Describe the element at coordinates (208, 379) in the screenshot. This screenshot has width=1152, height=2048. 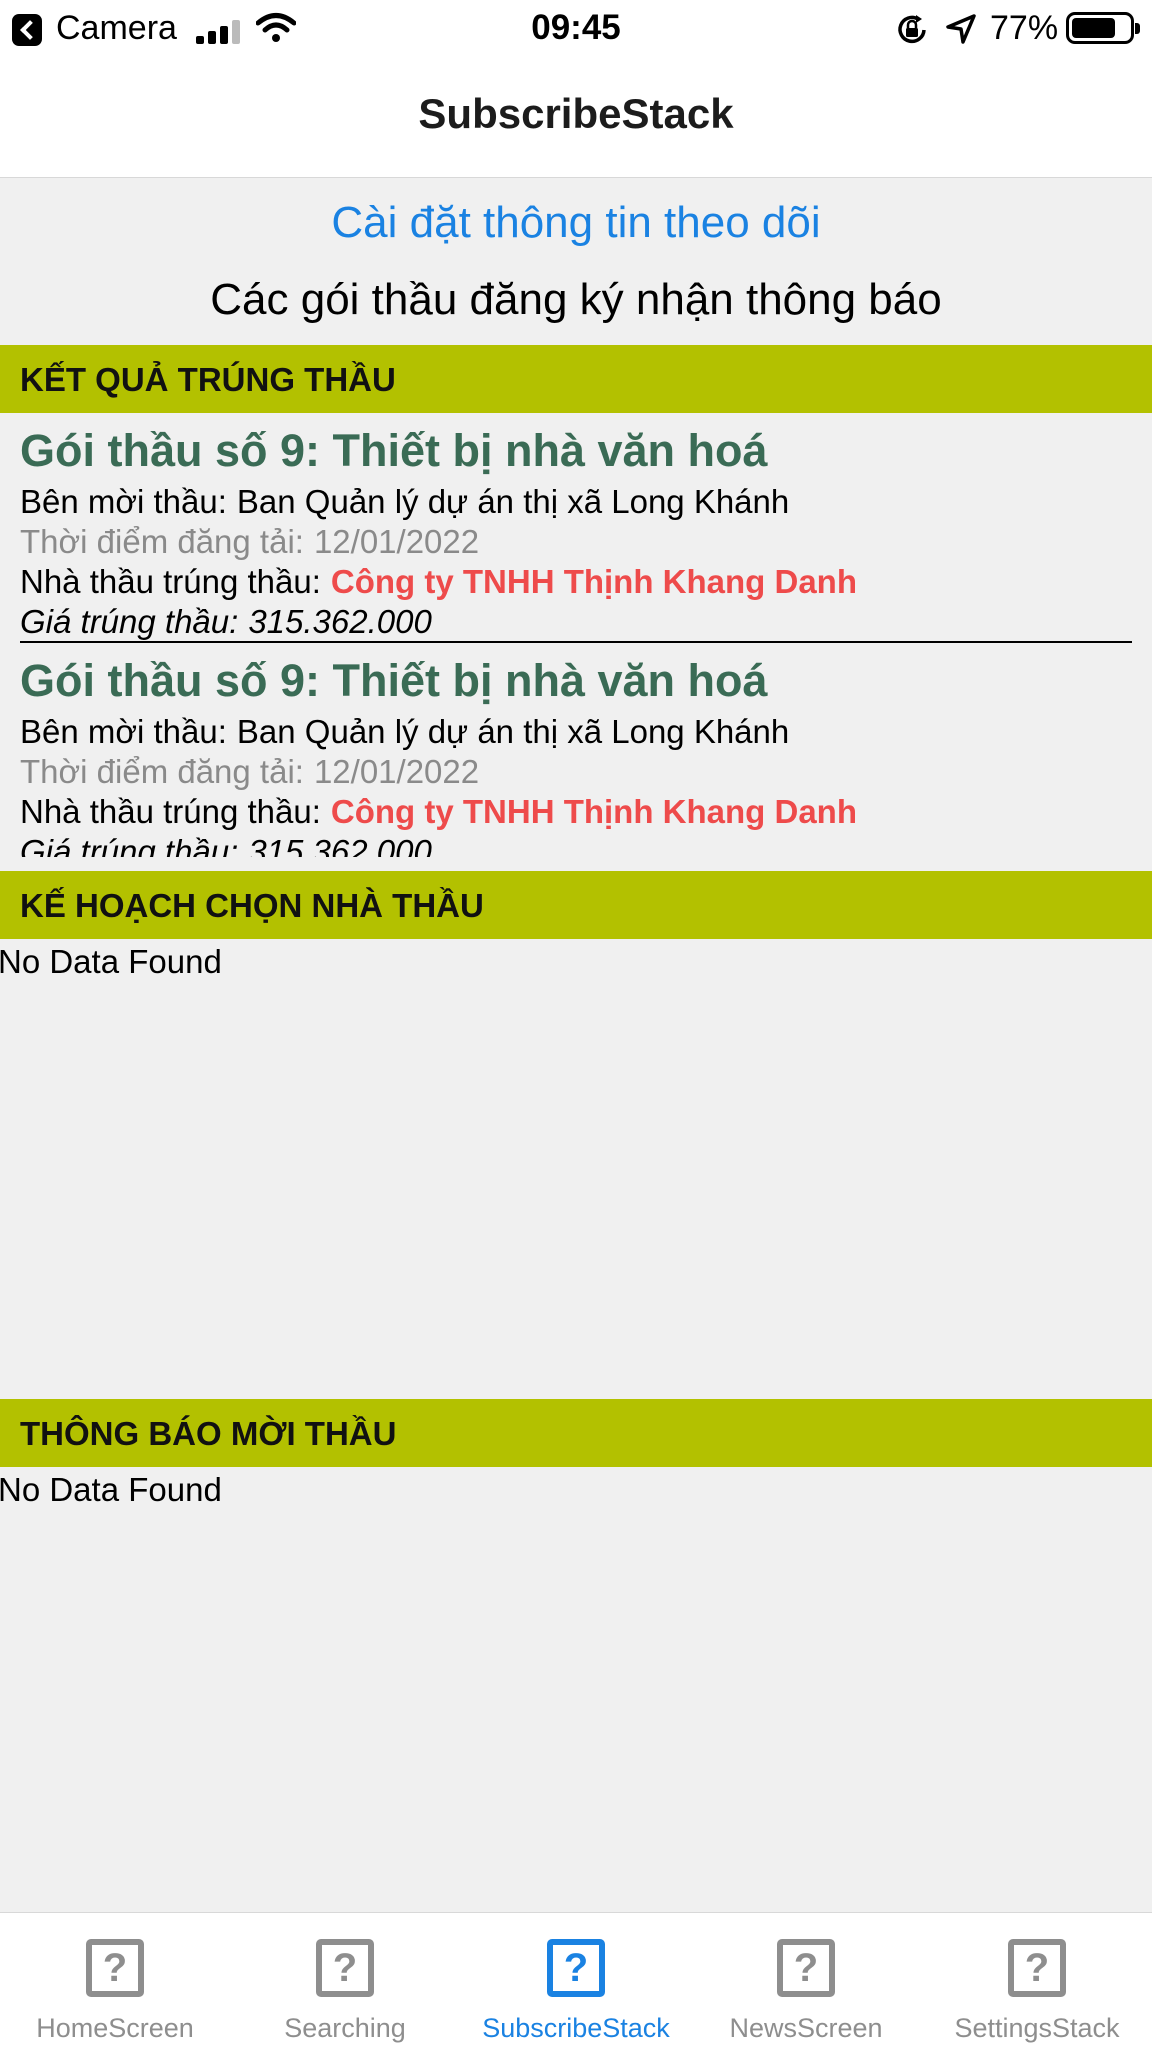
I see `section-title: KẾT QUẢ TRÚNG THẦU` at that location.